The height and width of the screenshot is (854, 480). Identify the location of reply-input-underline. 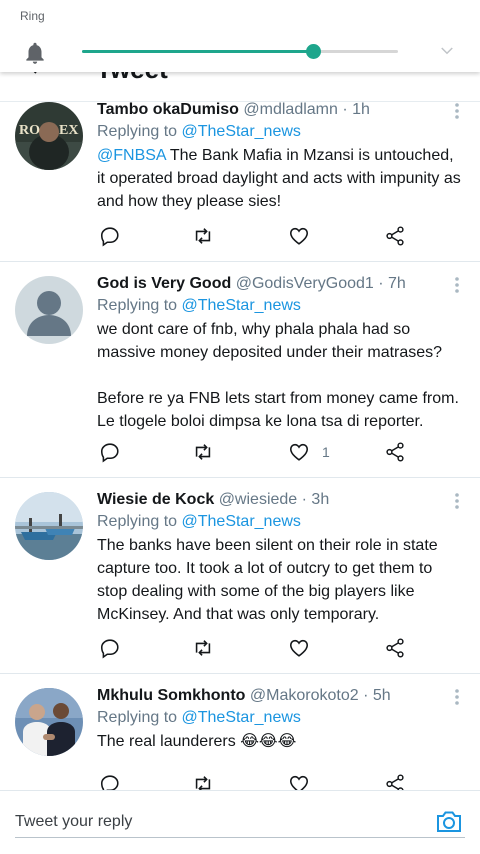
(240, 837).